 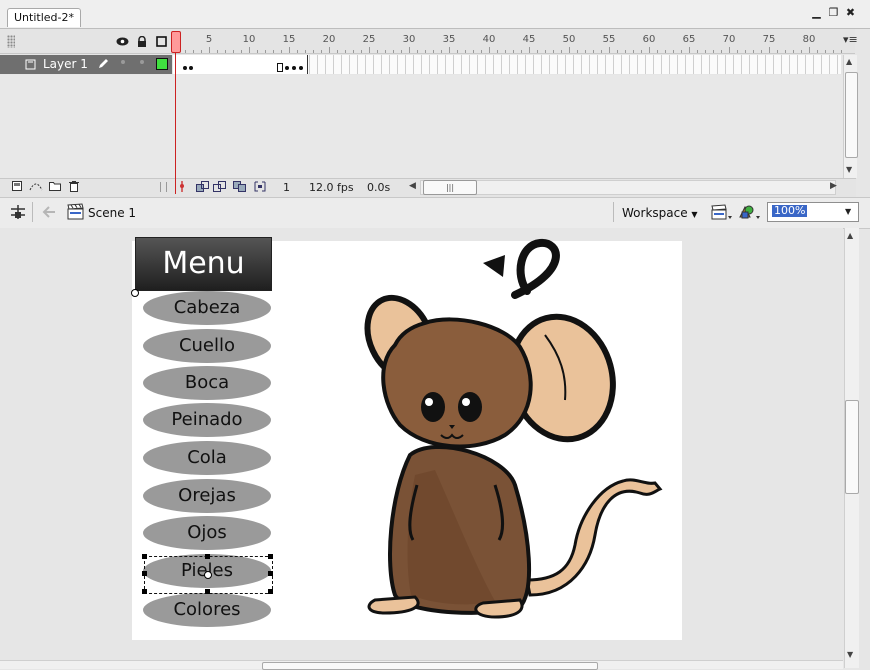 I want to click on document-tab: Untitled-2*, so click(x=44, y=17).